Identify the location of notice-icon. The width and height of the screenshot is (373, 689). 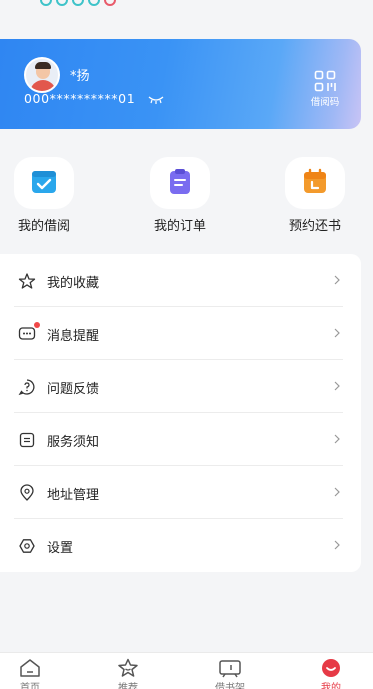
(27, 440).